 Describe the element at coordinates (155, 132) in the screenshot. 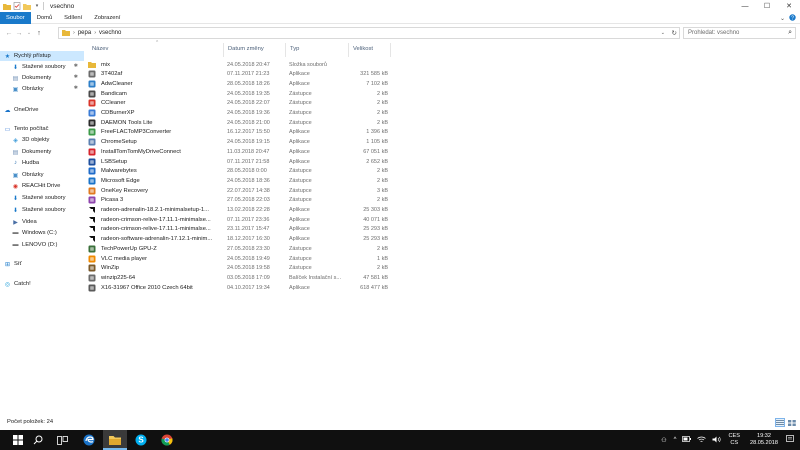

I see `file-name-cell: FreeFLACToMP3Converter` at that location.